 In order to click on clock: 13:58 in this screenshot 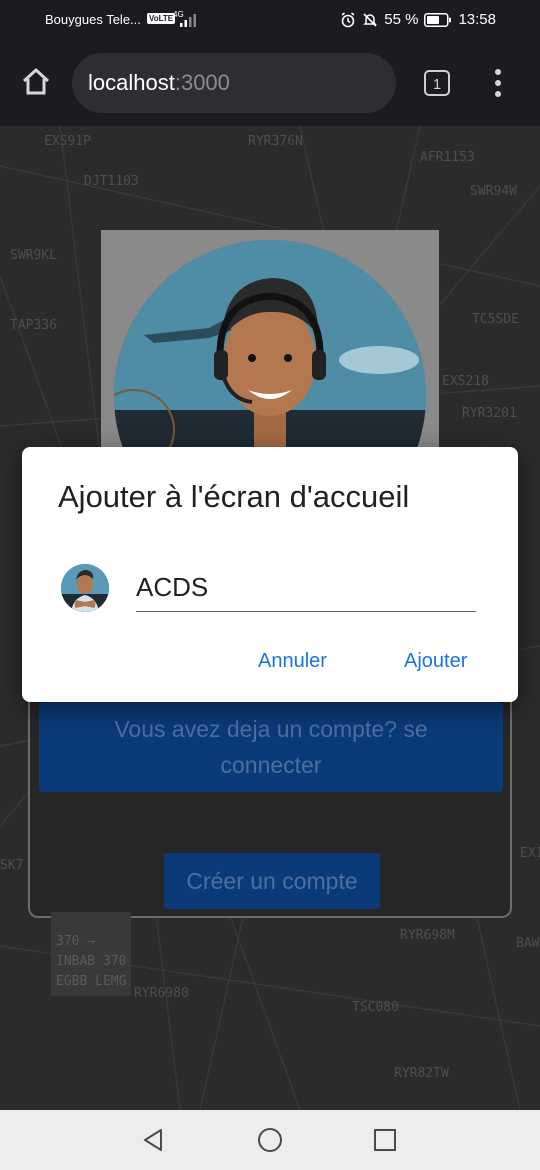, I will do `click(477, 19)`.